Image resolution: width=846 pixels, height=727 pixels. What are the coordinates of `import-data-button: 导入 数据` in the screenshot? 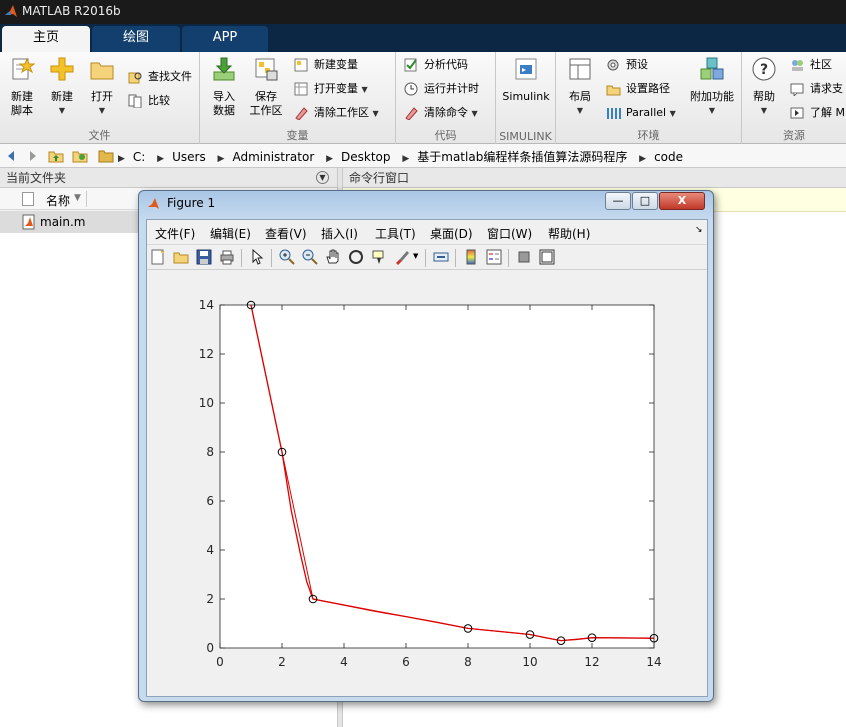 It's located at (224, 87).